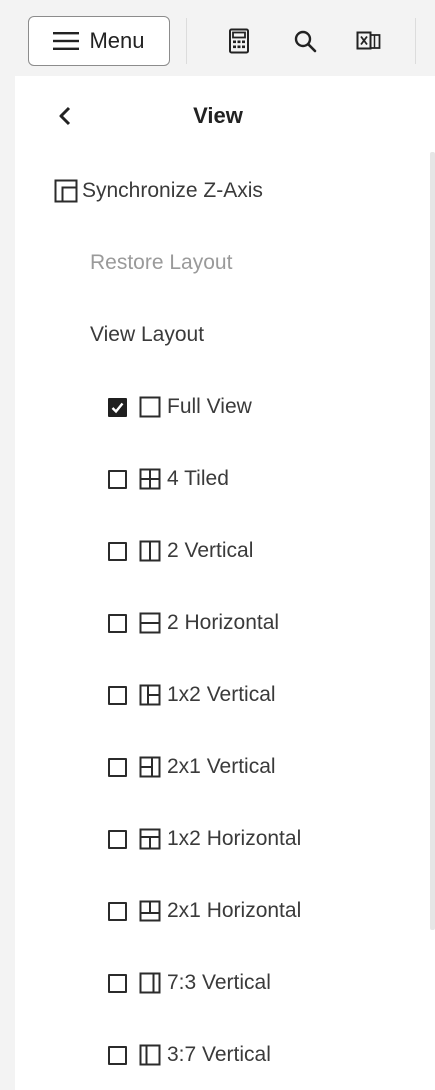 The width and height of the screenshot is (435, 1090). Describe the element at coordinates (172, 190) in the screenshot. I see `synchronize-label: Synchronize Z-Axis` at that location.